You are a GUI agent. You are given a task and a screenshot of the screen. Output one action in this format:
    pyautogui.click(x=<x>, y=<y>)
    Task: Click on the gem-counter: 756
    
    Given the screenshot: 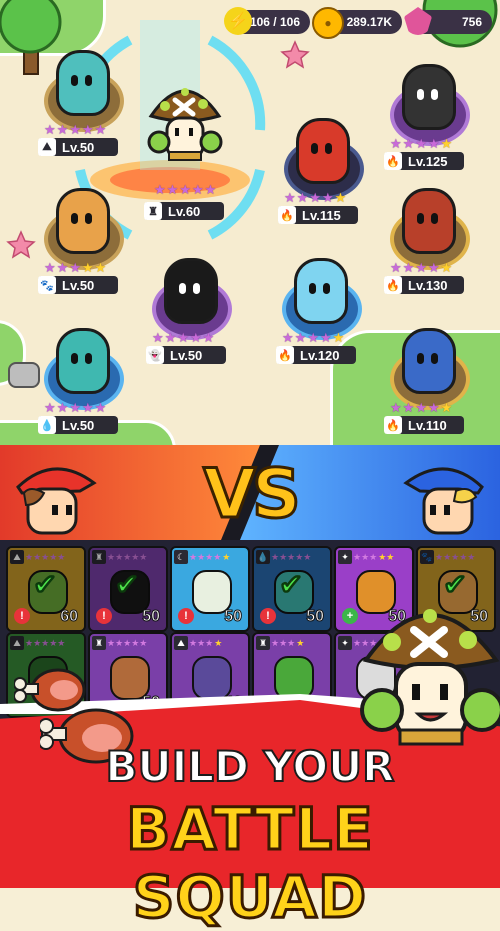 What is the action you would take?
    pyautogui.click(x=448, y=21)
    